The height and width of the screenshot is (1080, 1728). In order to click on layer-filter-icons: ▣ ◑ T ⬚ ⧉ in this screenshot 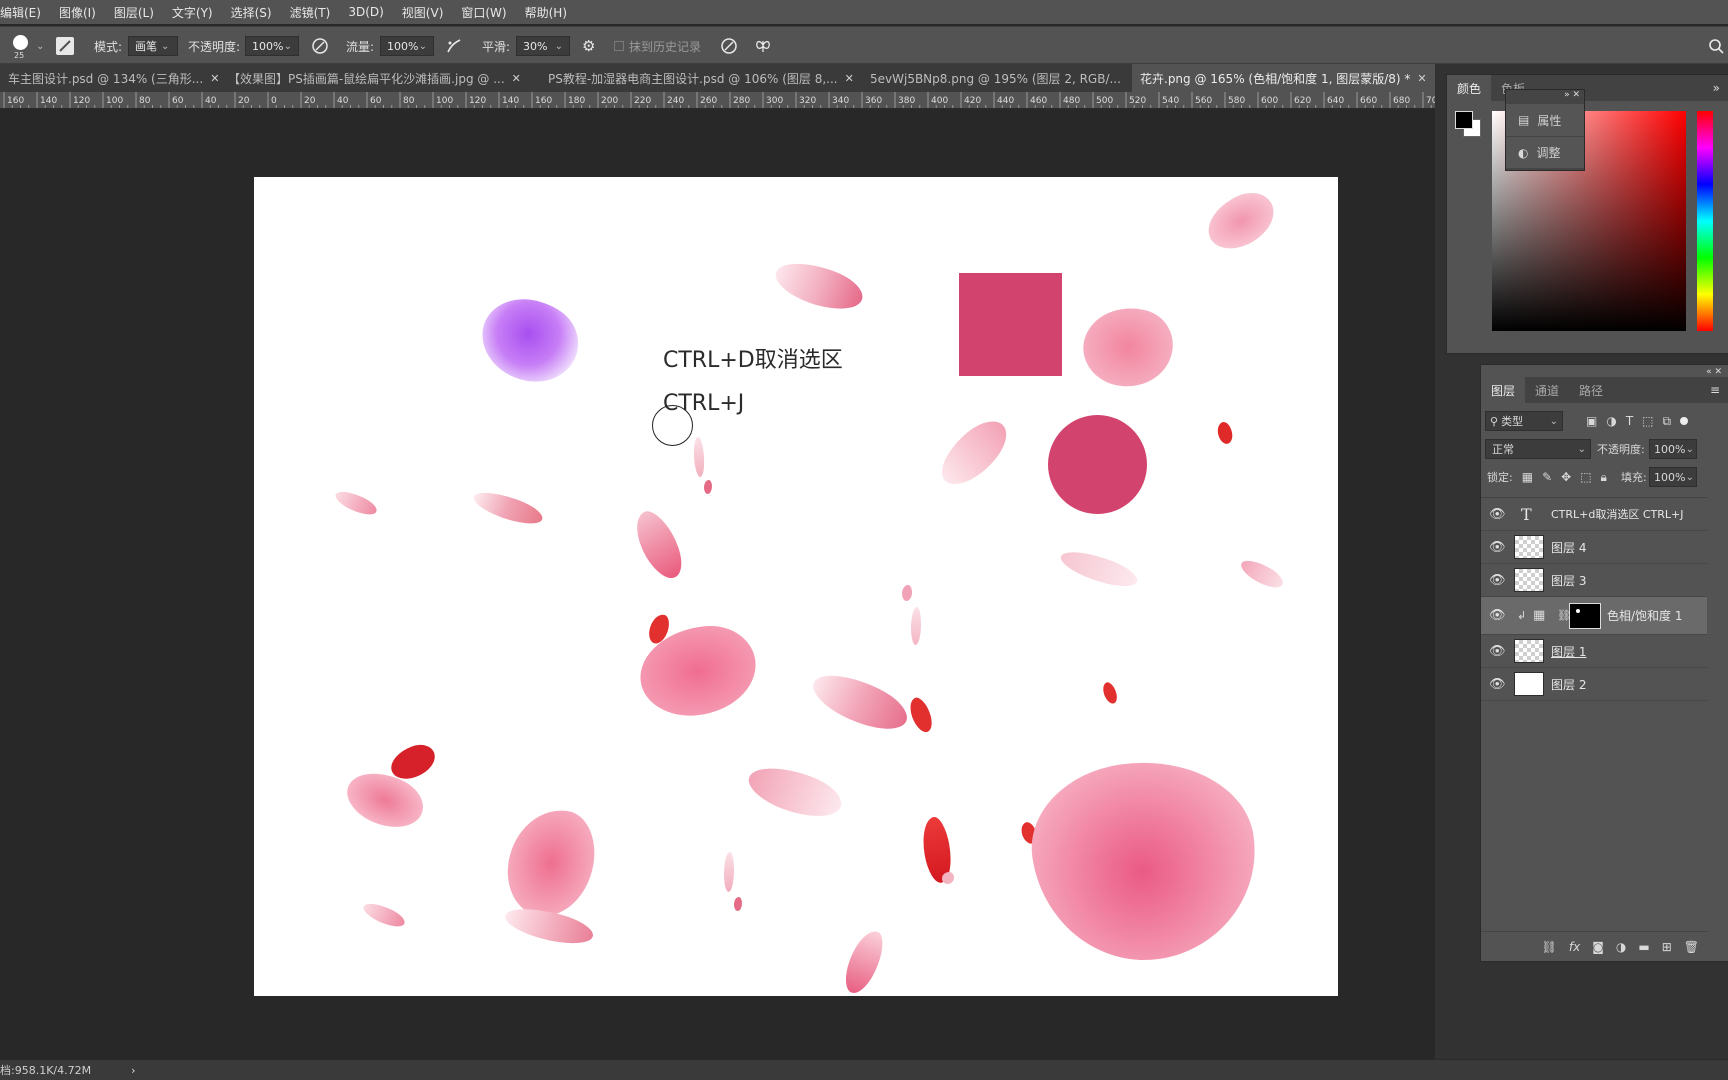, I will do `click(1637, 421)`.